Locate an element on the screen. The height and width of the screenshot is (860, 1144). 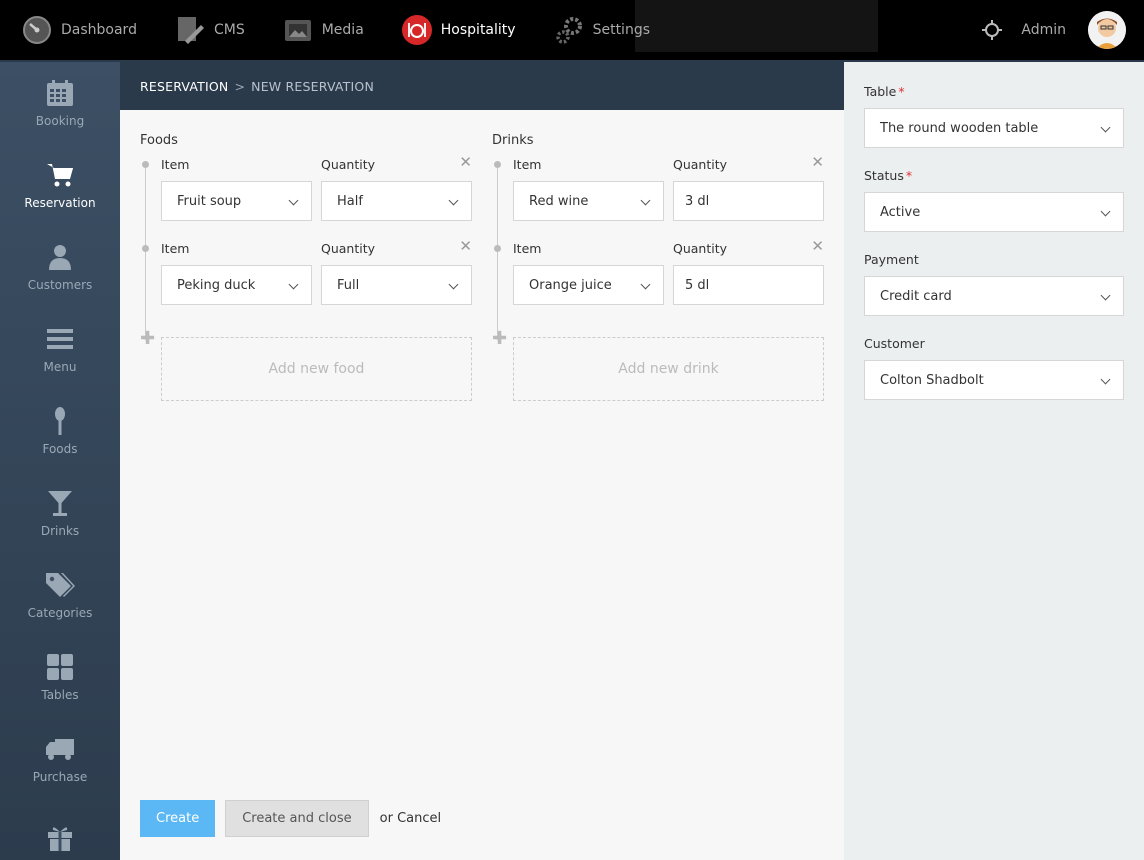
user-menu: Admin is located at coordinates (1062, 30).